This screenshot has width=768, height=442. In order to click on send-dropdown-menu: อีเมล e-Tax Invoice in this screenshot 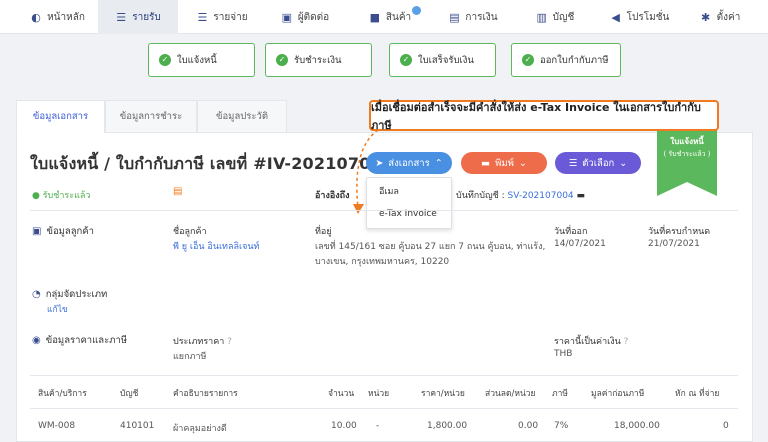, I will do `click(409, 203)`.